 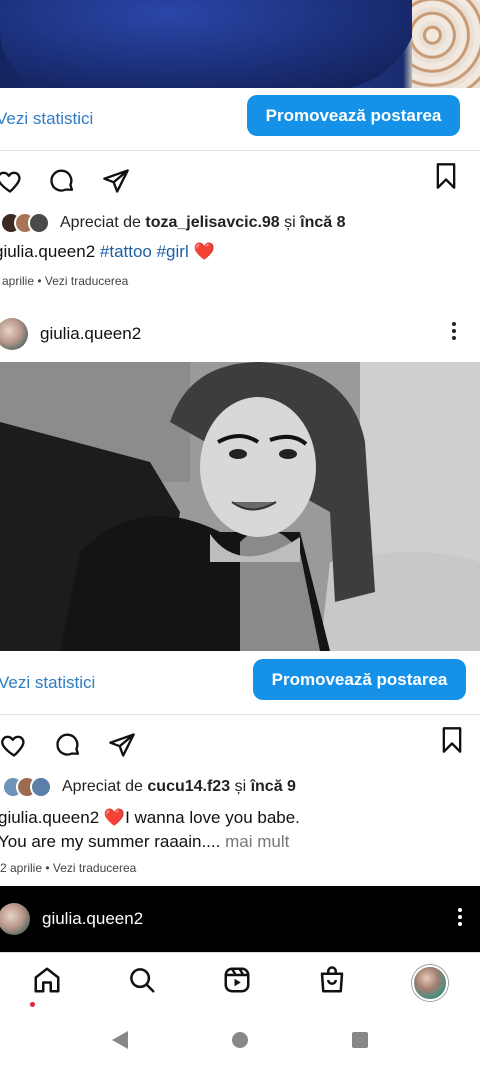 I want to click on nav-profile-avatar, so click(x=429, y=982).